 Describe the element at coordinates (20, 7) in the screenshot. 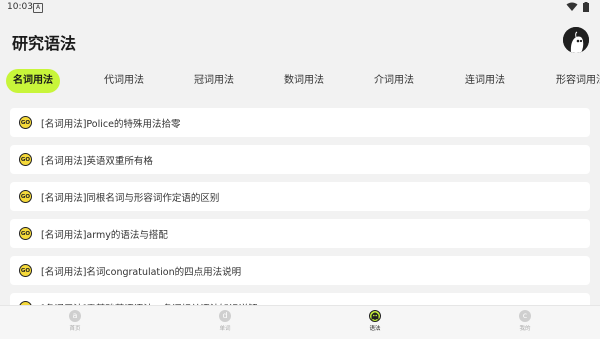

I see `status-time: 10:03` at that location.